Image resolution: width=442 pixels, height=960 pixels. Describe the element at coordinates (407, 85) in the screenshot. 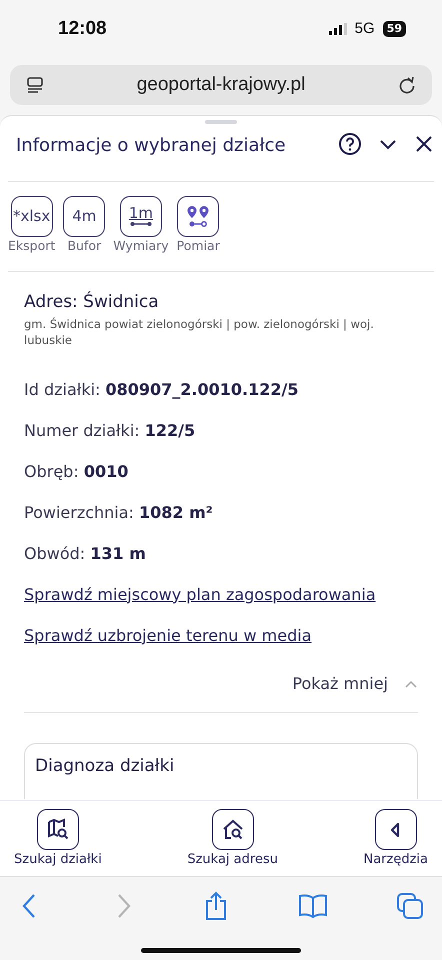

I see `reload-icon` at that location.